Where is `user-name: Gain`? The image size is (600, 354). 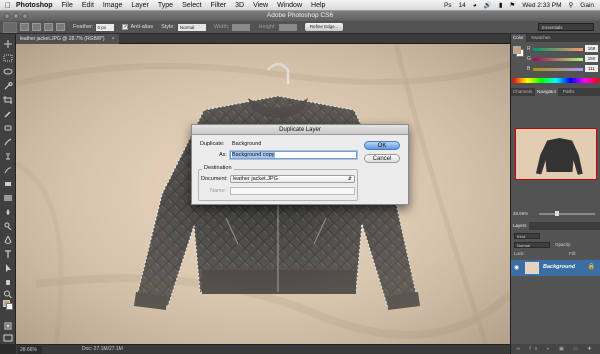 user-name: Gain is located at coordinates (587, 5).